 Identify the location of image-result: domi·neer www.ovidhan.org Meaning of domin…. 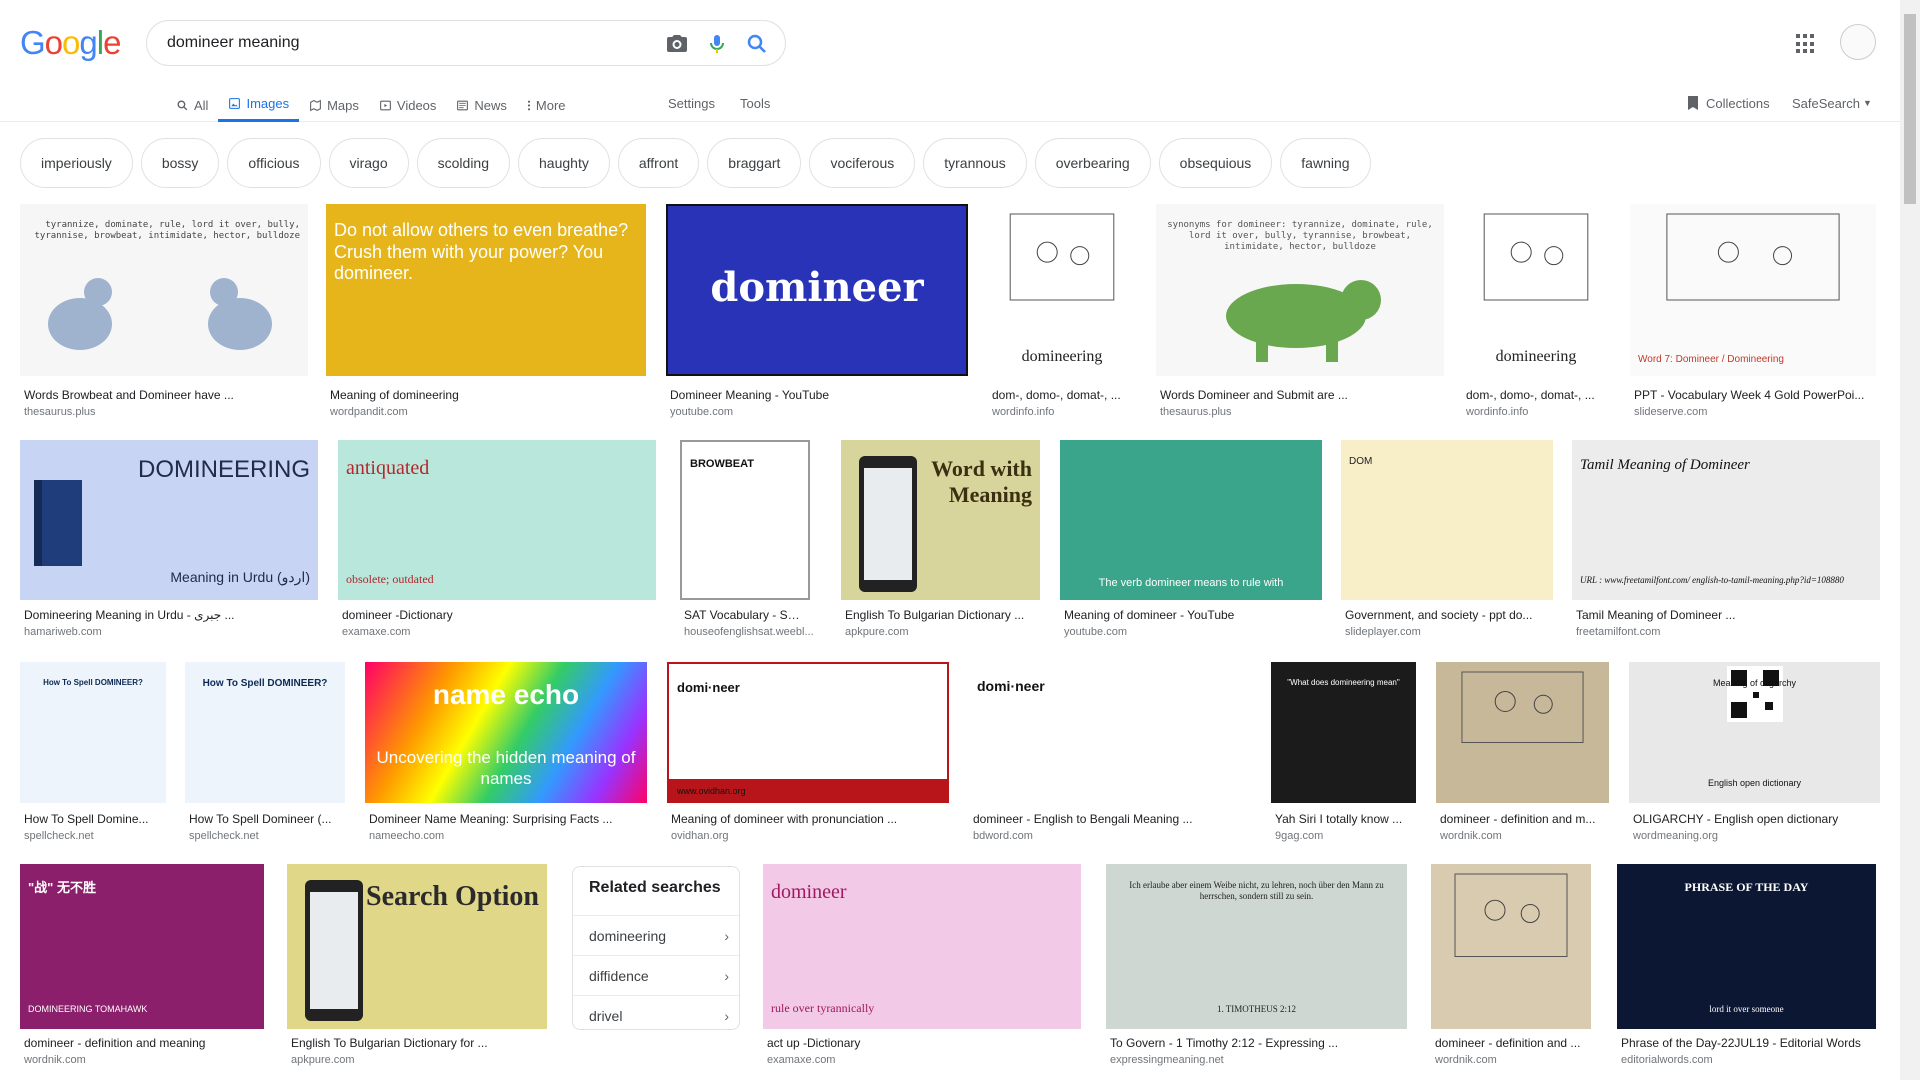
(808, 757).